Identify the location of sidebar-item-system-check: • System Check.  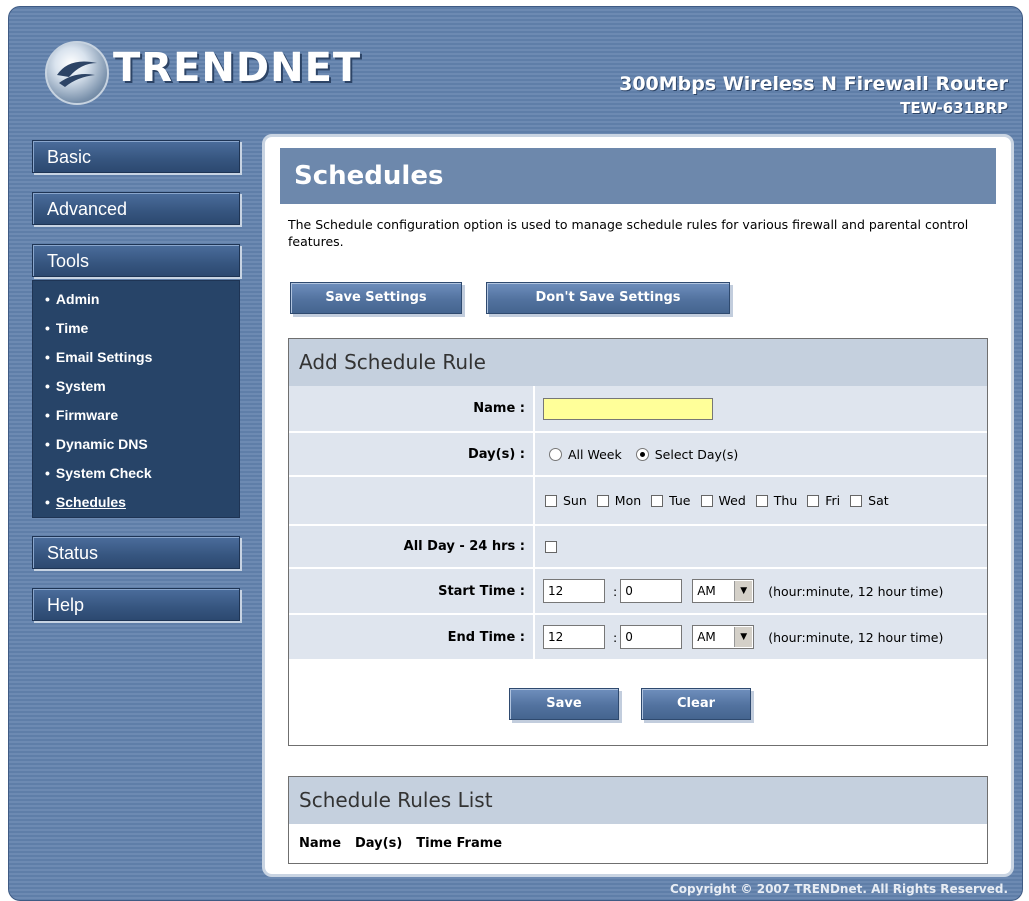
(142, 479).